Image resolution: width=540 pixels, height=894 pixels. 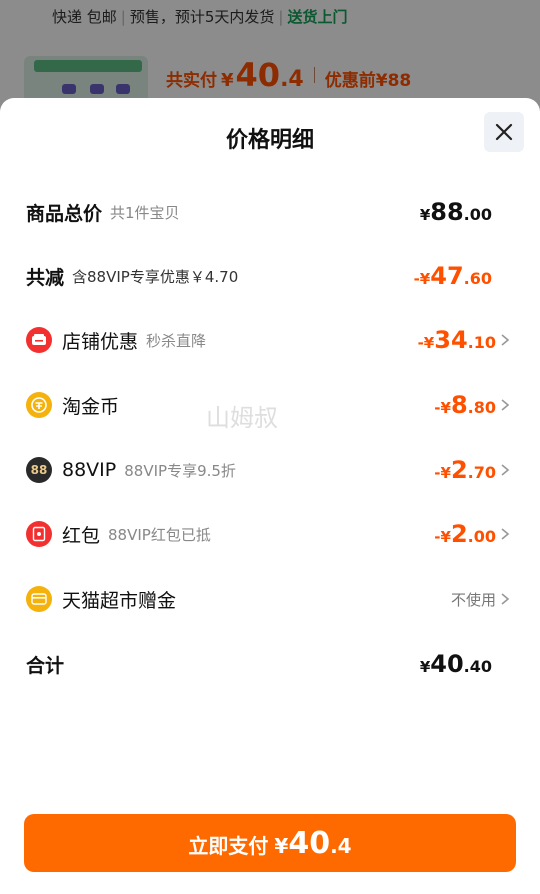 What do you see at coordinates (39, 470) in the screenshot?
I see `88vip-icon: 88` at bounding box center [39, 470].